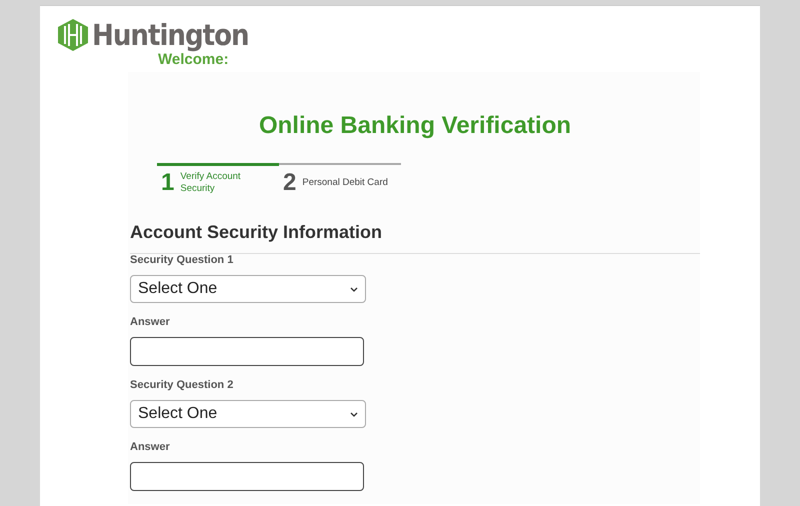 Image resolution: width=800 pixels, height=506 pixels. Describe the element at coordinates (182, 260) in the screenshot. I see `field-label: Security Question 1` at that location.